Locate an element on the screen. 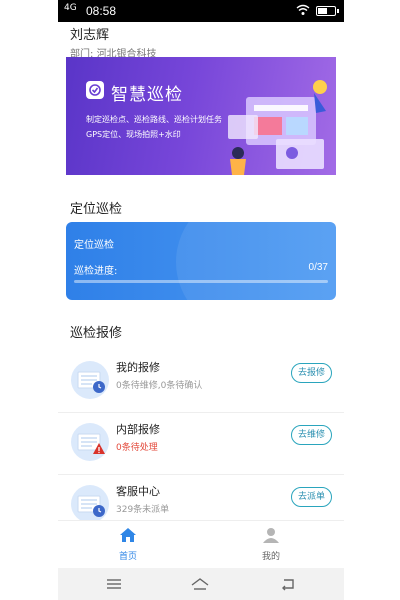 This screenshot has width=400, height=600. progress-bar is located at coordinates (201, 281).